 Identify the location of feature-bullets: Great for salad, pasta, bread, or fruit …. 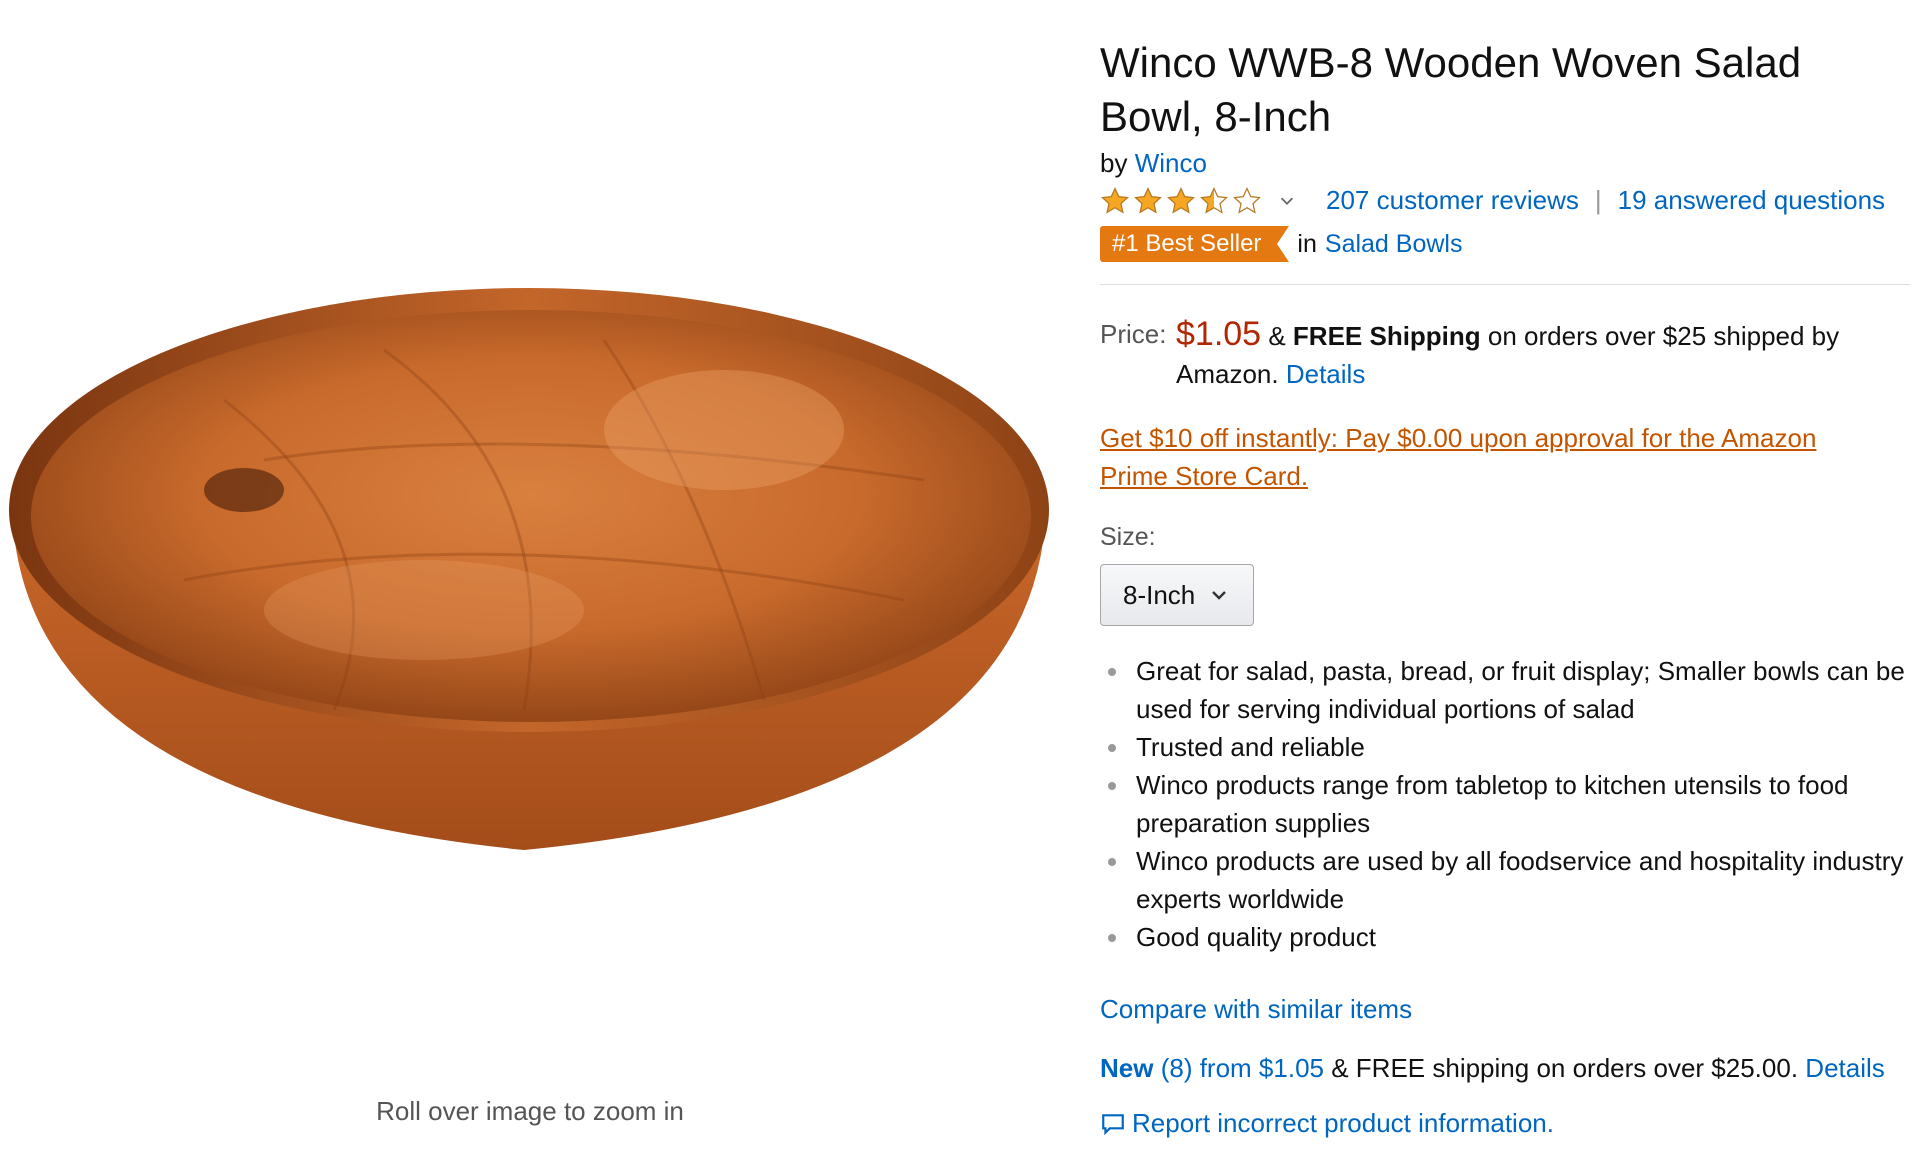
(1505, 804).